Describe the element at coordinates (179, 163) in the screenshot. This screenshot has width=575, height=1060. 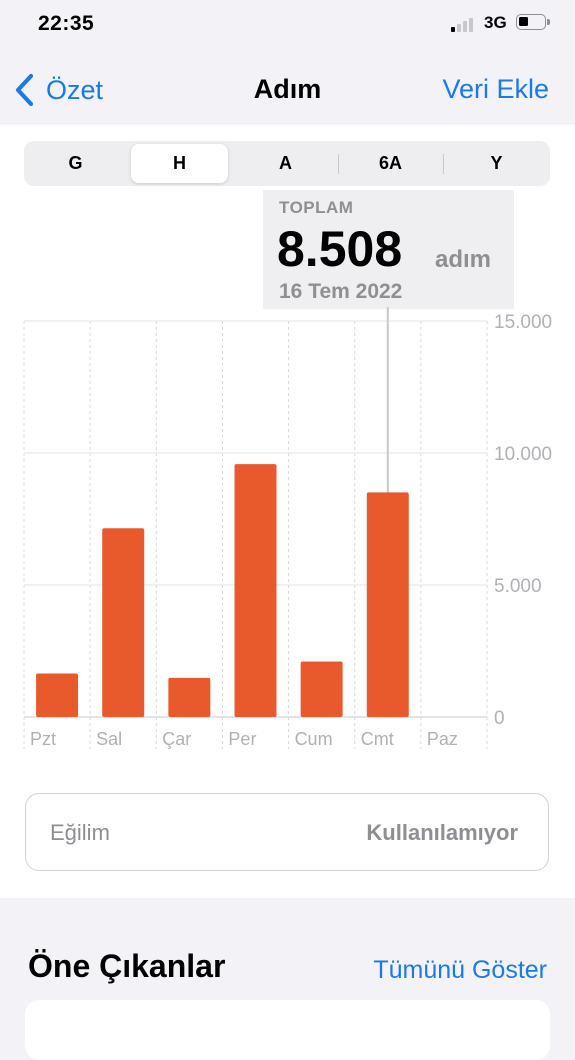
I see `segment-week: H` at that location.